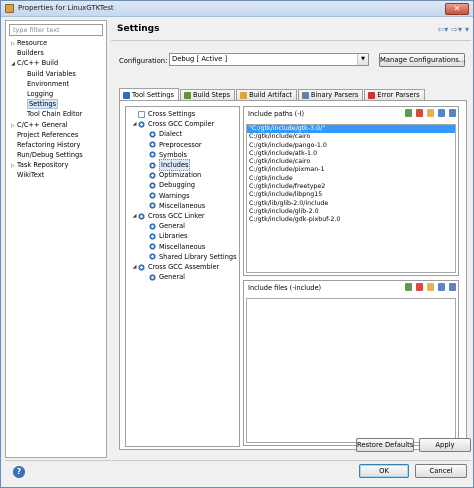 This screenshot has height=488, width=474. I want to click on nav-item: Environment, so click(56, 84).